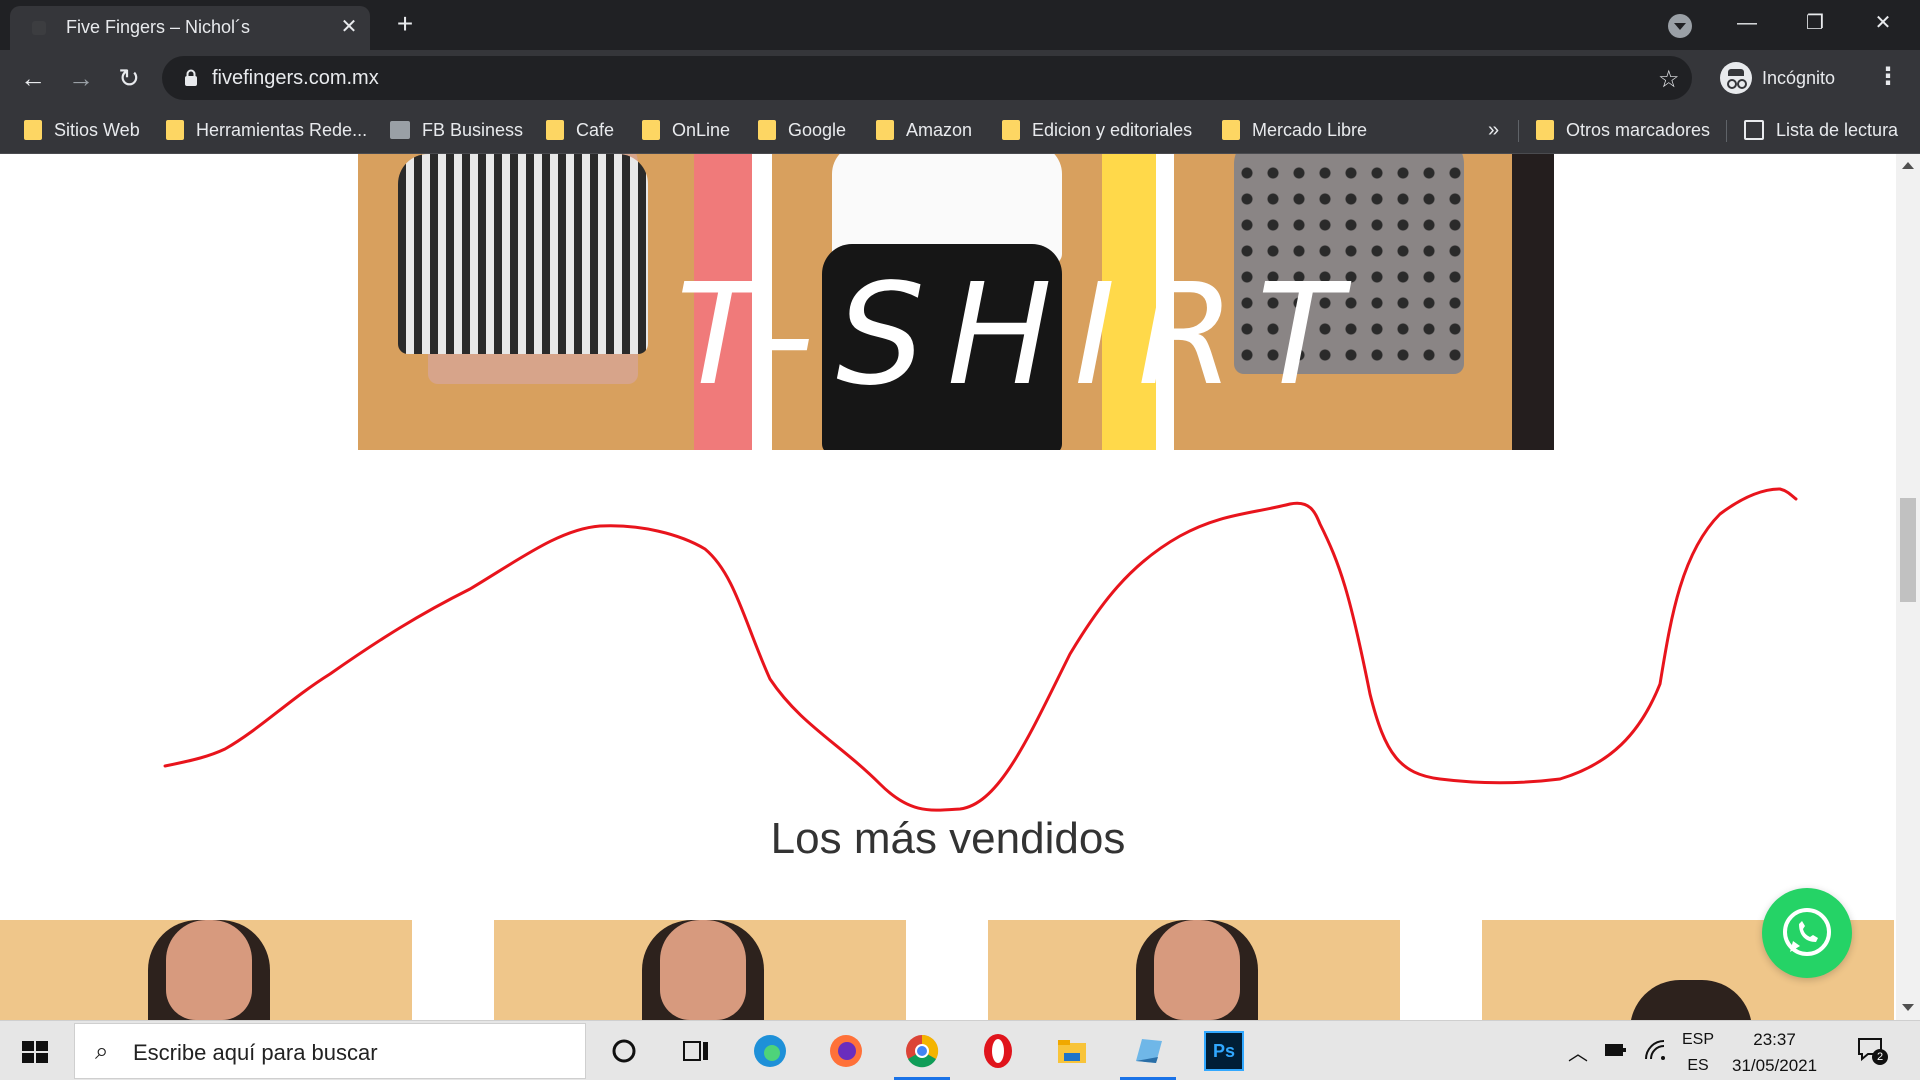  I want to click on notification-center-icon: 2, so click(1872, 1050).